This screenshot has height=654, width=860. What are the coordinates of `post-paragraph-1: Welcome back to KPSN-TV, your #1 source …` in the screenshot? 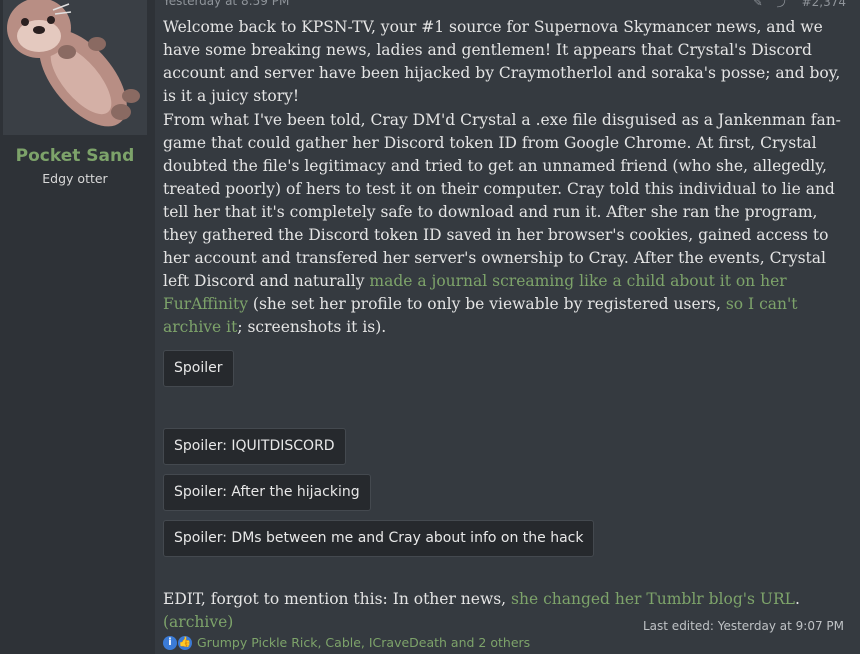 It's located at (502, 61).